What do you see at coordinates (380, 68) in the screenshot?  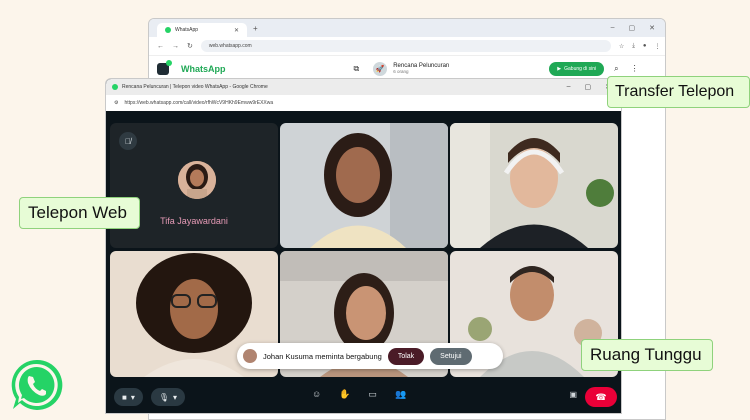 I see `group-avatar: 🚀` at bounding box center [380, 68].